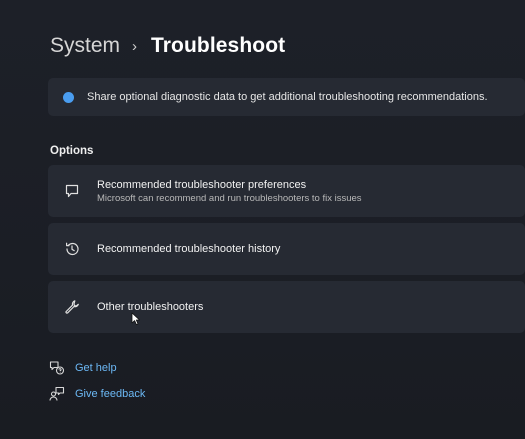 Image resolution: width=525 pixels, height=439 pixels. Describe the element at coordinates (286, 249) in the screenshot. I see `option-recommended-history: Recommended troubleshooter history` at that location.